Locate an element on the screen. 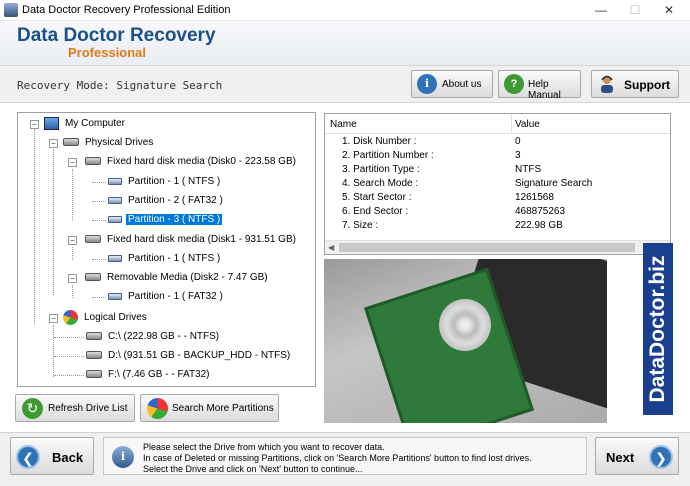 This screenshot has height=486, width=690. table-row: 4. Search Mode : Signature Search is located at coordinates (497, 184).